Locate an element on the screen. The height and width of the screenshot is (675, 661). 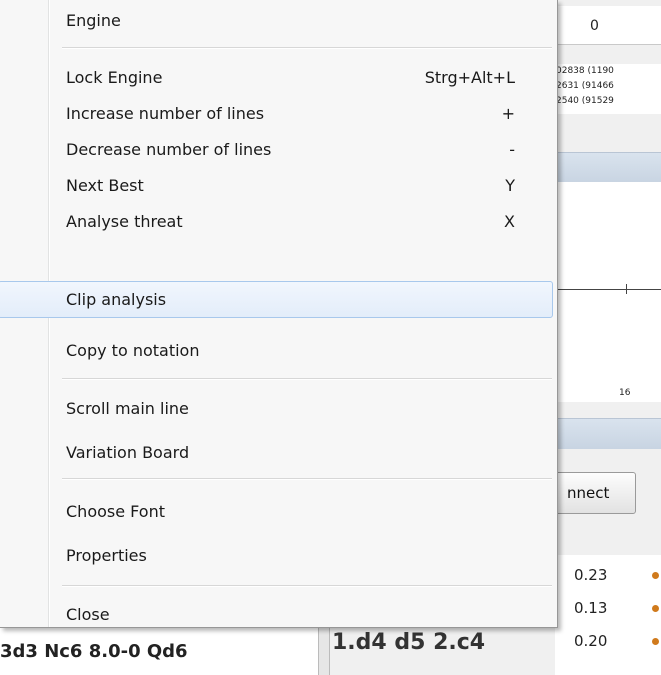
menu-item-label: Lock Engine is located at coordinates (114, 77).